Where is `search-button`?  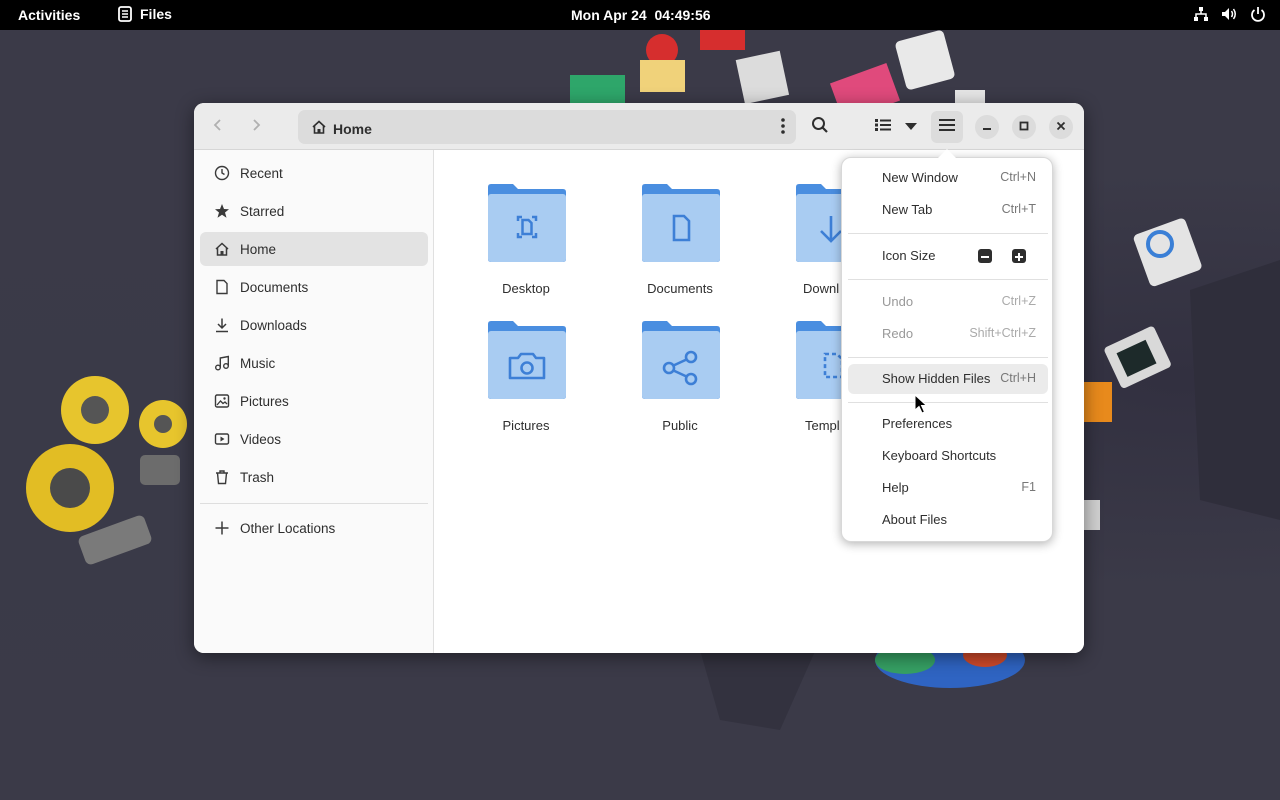
search-button is located at coordinates (820, 127).